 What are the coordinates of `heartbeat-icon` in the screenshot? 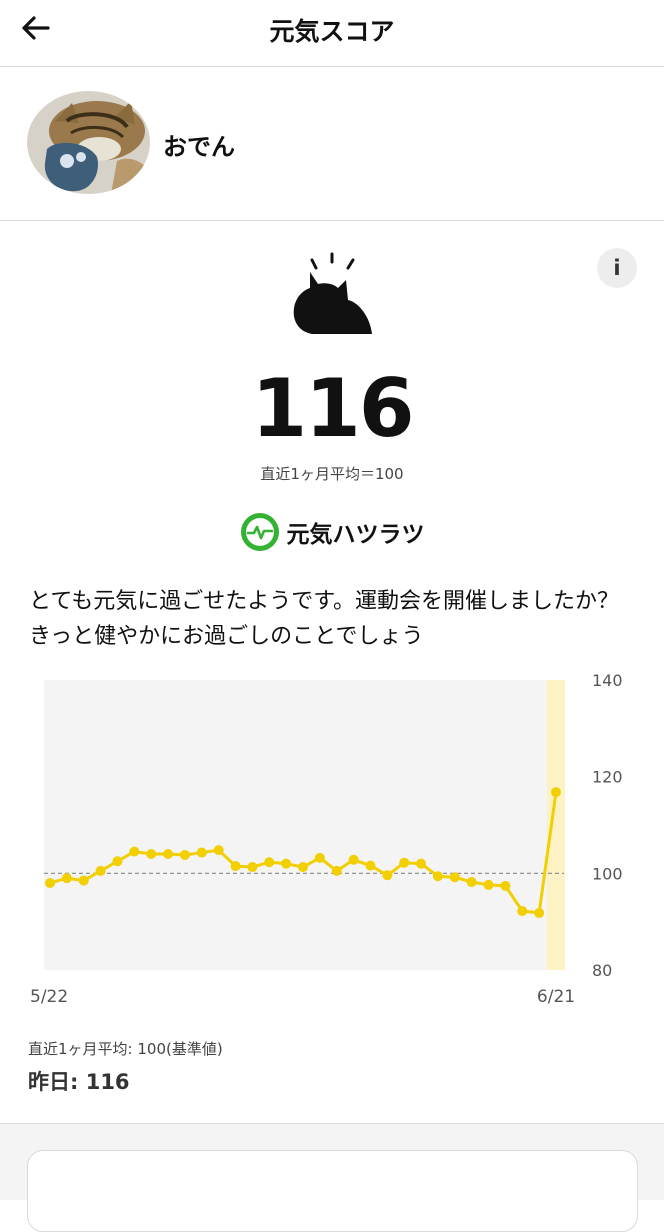 It's located at (259, 532).